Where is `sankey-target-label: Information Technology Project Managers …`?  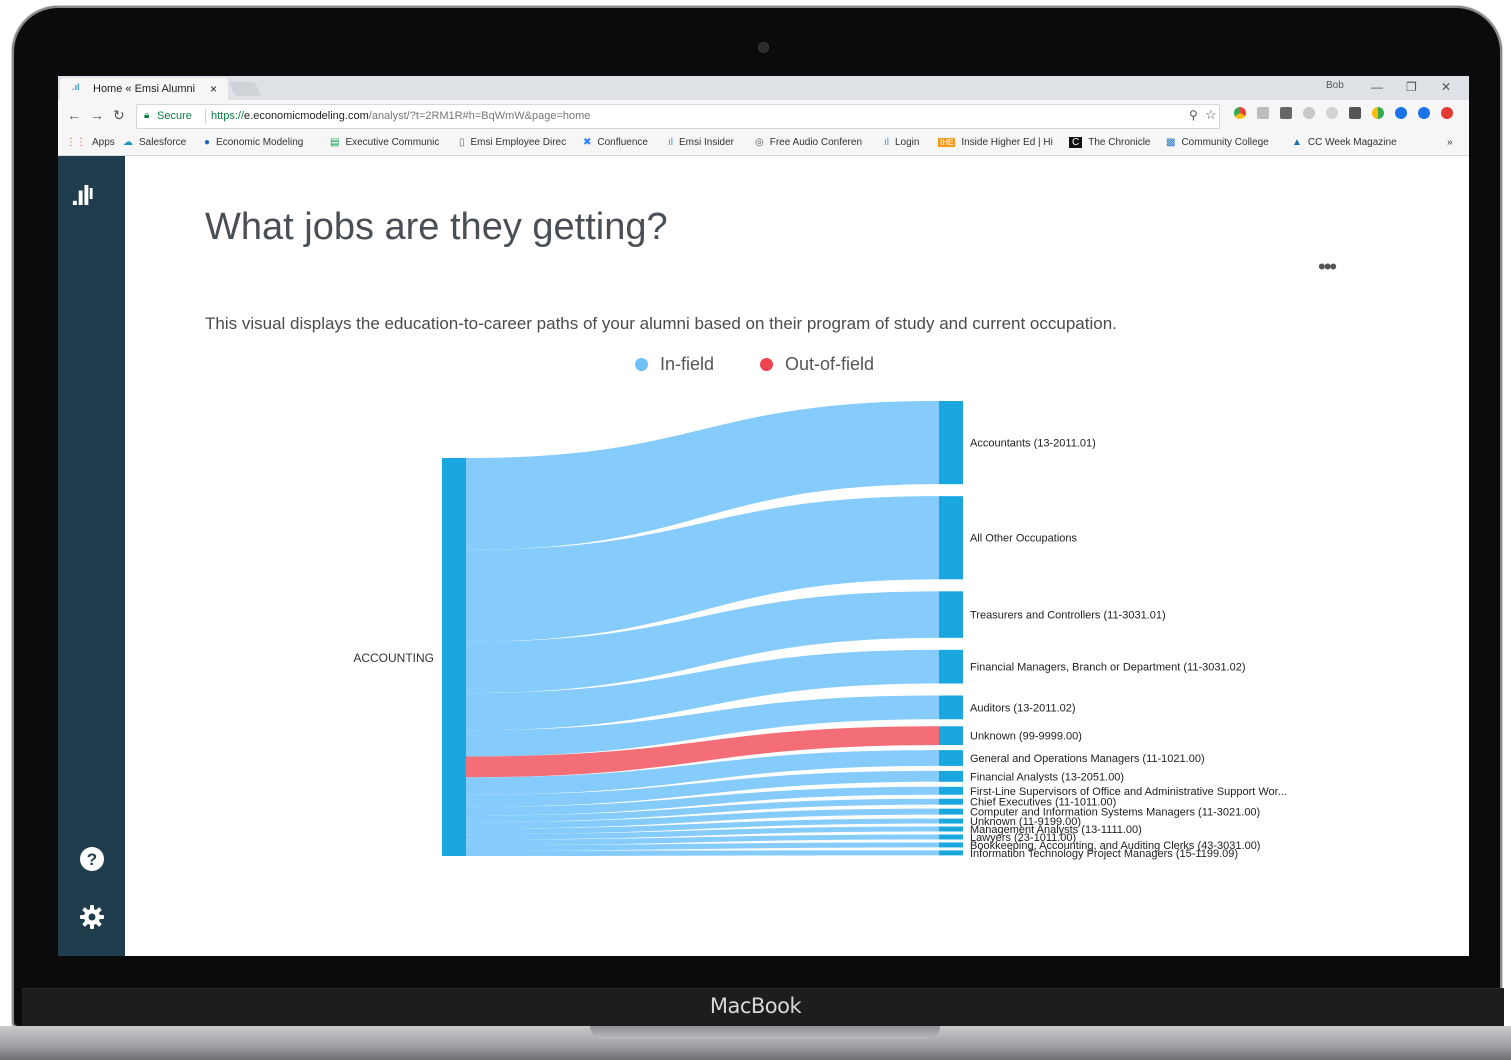 sankey-target-label: Information Technology Project Managers … is located at coordinates (1104, 854).